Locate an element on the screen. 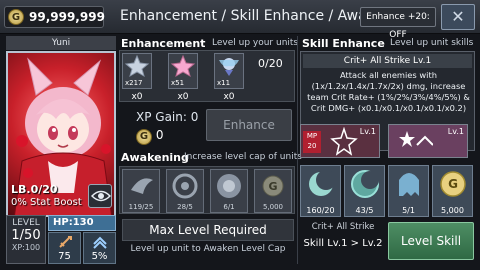 This screenshot has width=480, height=270. unit-name: Yuni is located at coordinates (61, 43).